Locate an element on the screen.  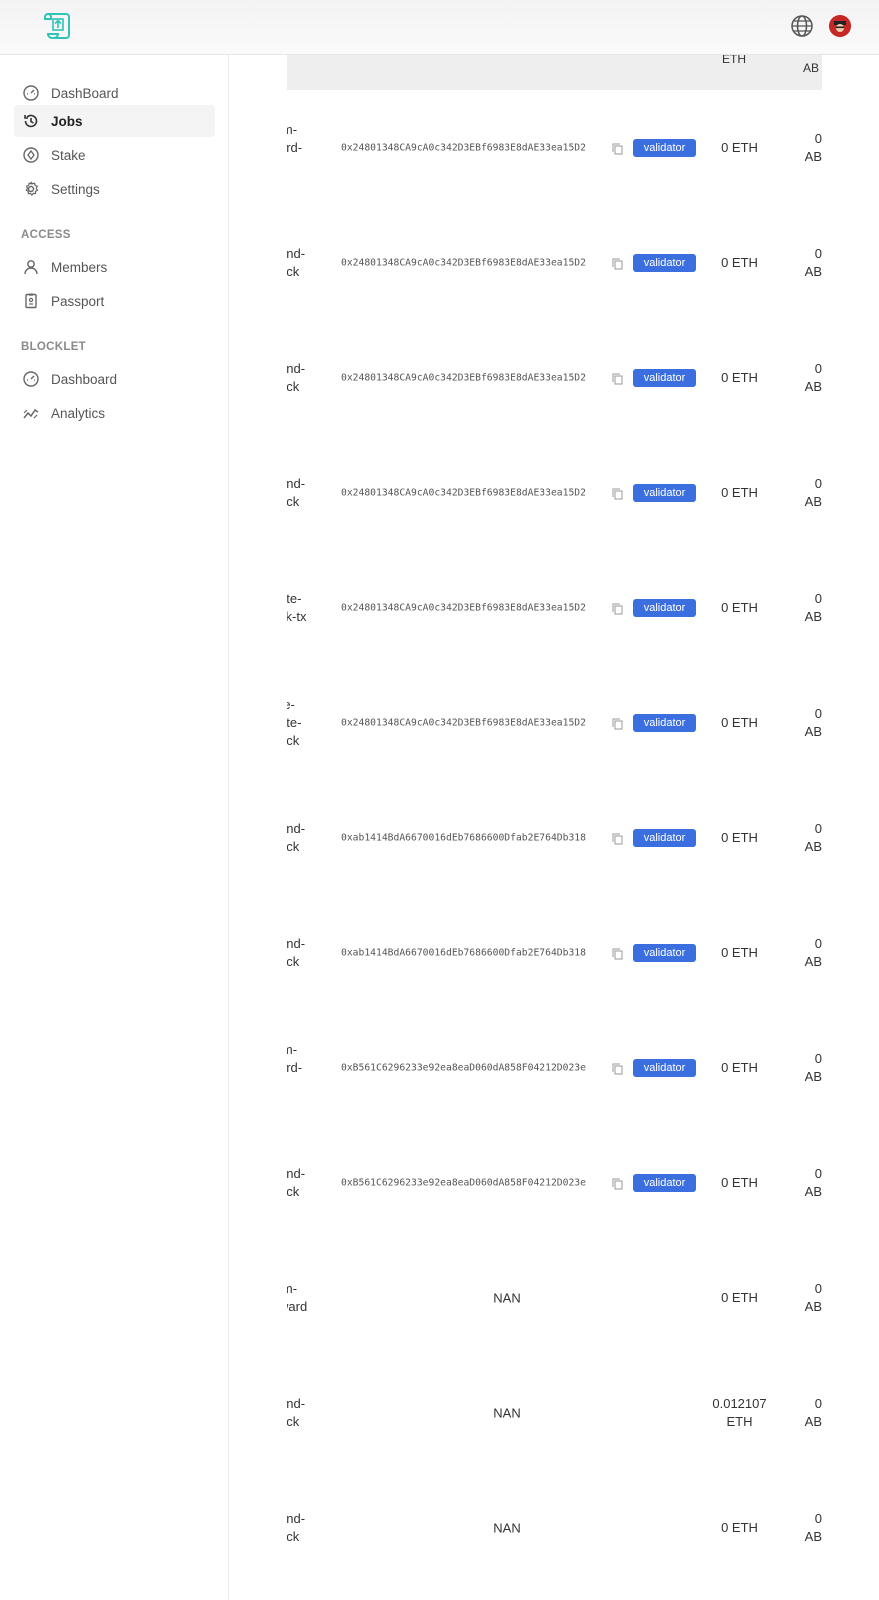
sidebar-item-blocklet-dashboard: Dashboard is located at coordinates (114, 379).